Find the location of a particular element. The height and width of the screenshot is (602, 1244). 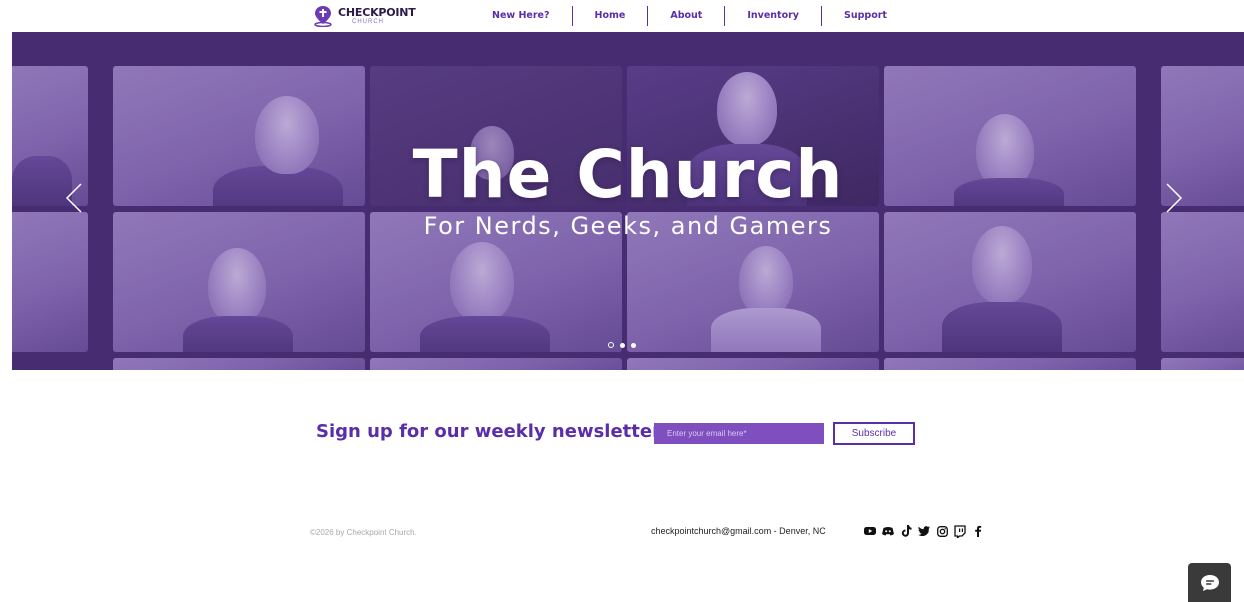

map-pin-cross-icon is located at coordinates (323, 16).